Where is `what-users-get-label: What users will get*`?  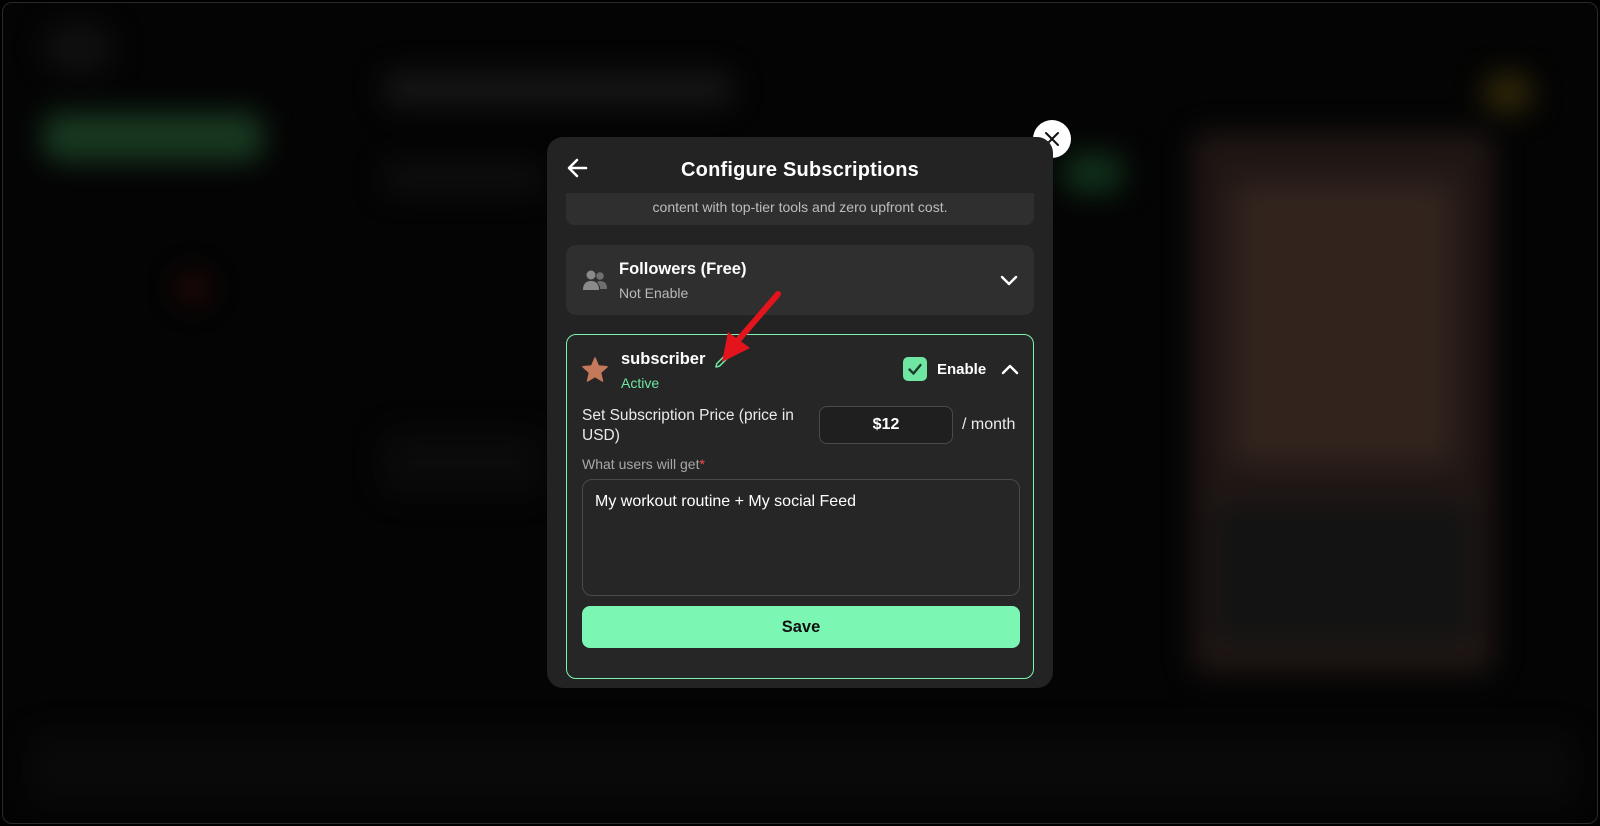
what-users-get-label: What users will get* is located at coordinates (643, 464).